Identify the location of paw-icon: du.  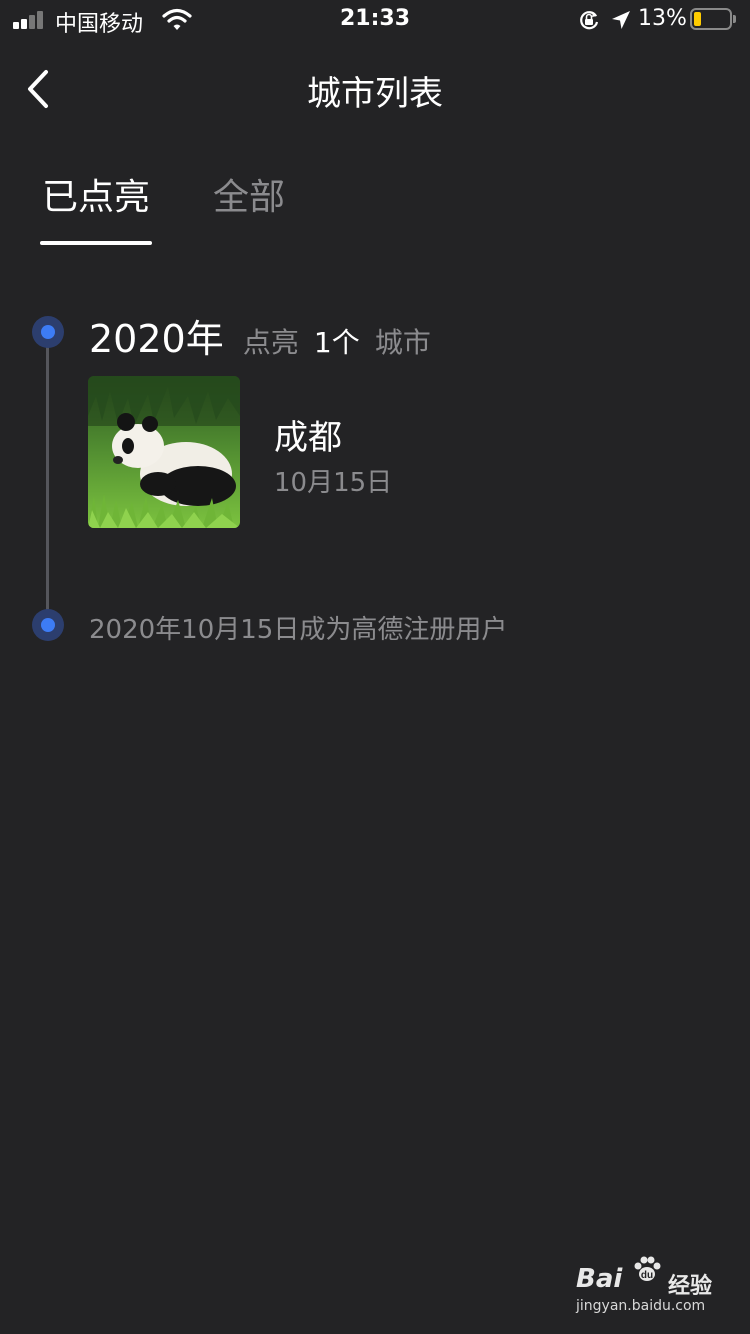
(647, 1268).